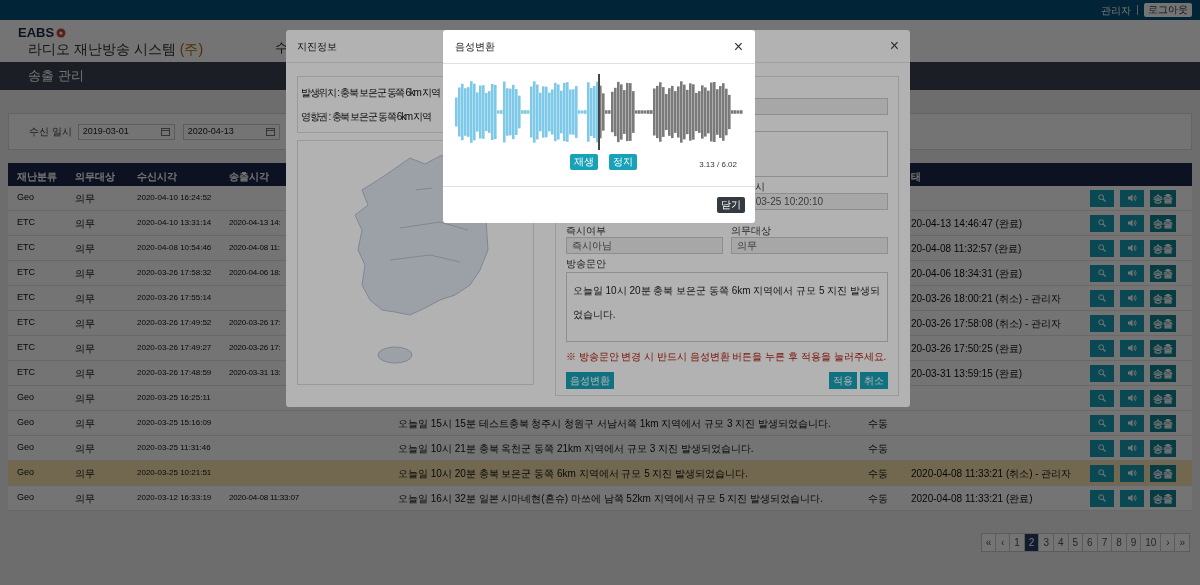  What do you see at coordinates (174, 348) in the screenshot?
I see `table-cell: 2020-03-26 17:49:27` at bounding box center [174, 348].